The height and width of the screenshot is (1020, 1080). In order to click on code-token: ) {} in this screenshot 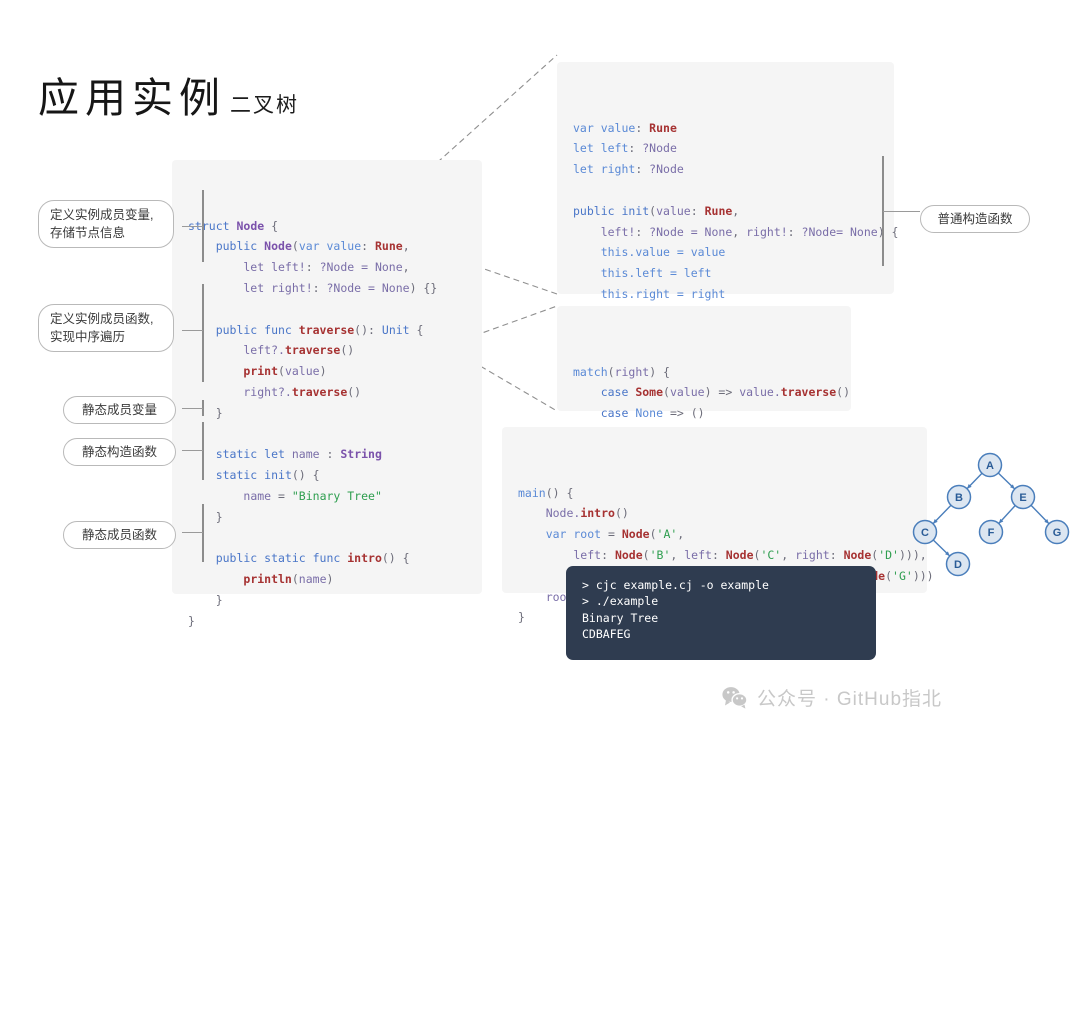, I will do `click(423, 287)`.